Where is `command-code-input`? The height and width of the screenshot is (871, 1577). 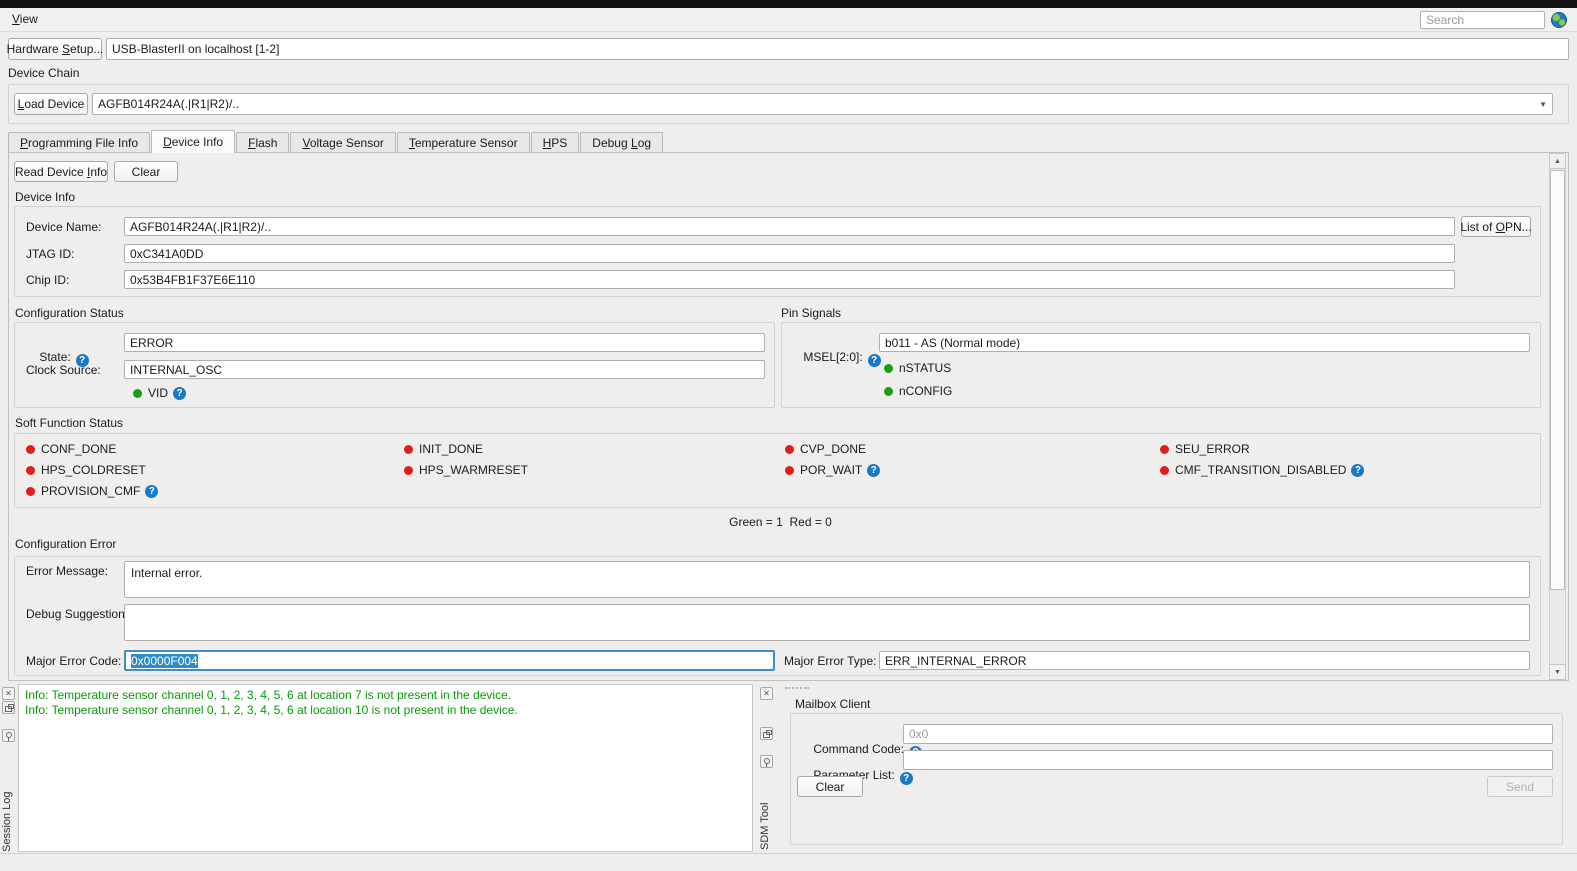 command-code-input is located at coordinates (1228, 734).